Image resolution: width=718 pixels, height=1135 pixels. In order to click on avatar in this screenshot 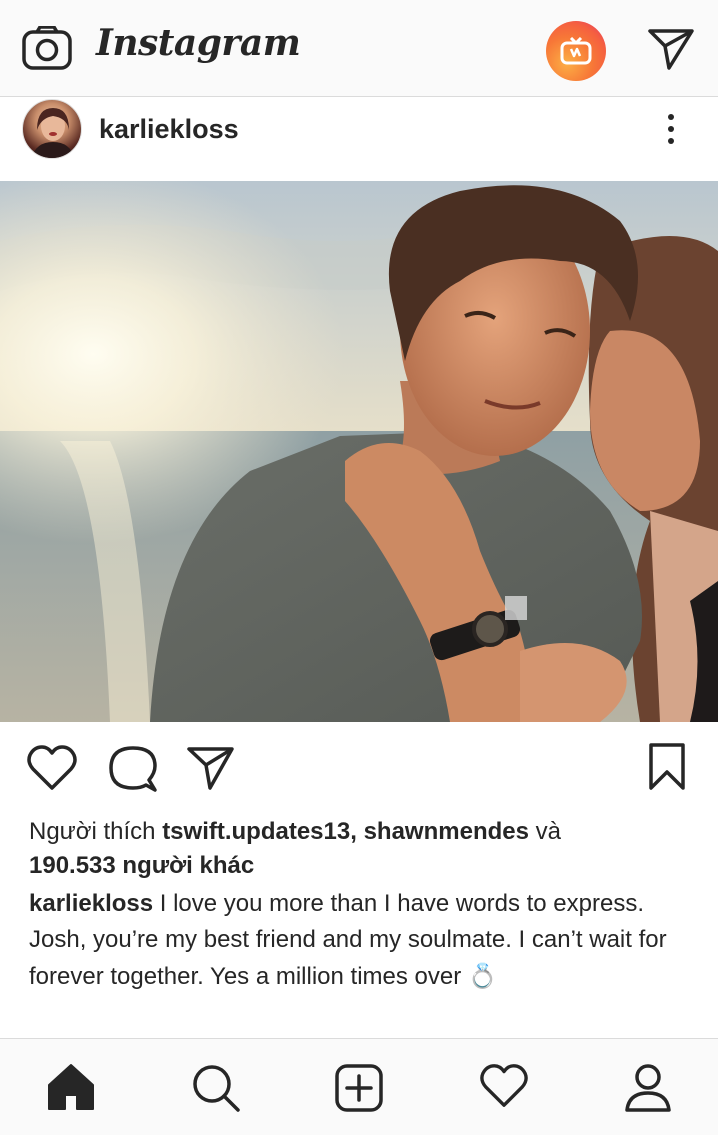, I will do `click(52, 129)`.